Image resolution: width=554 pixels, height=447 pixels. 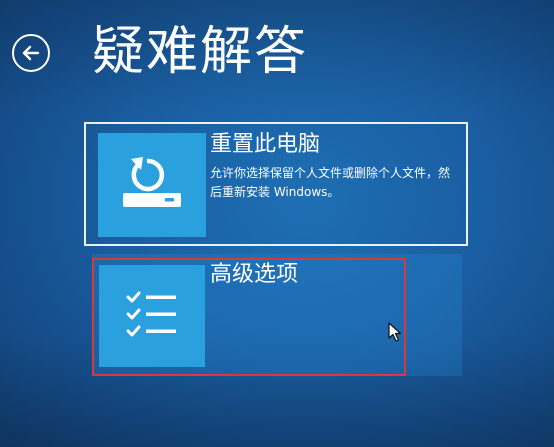 I want to click on reset-pc-icon-box, so click(x=152, y=185).